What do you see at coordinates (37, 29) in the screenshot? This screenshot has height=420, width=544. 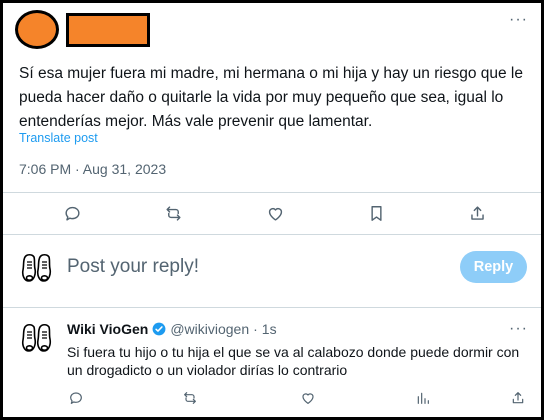 I see `author-avatar-redacted` at bounding box center [37, 29].